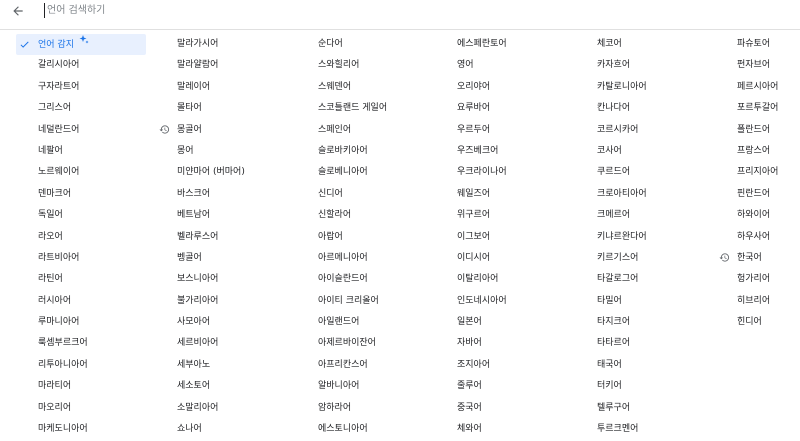 The height and width of the screenshot is (441, 800). What do you see at coordinates (527, 65) in the screenshot?
I see `language-option: 영어` at bounding box center [527, 65].